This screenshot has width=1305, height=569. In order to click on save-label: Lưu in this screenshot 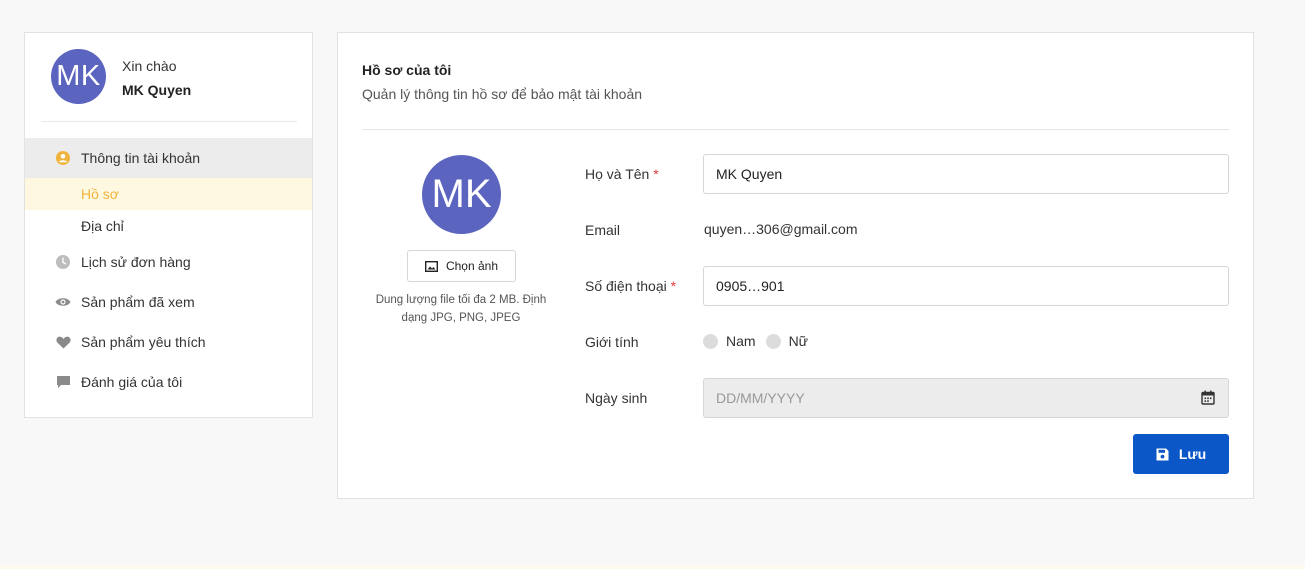, I will do `click(1192, 454)`.